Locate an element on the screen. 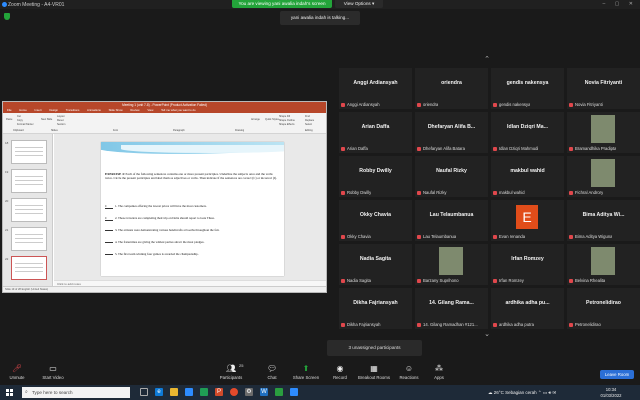 This screenshot has width=640, height=400. ribbon-shape-fill: Shape Fill is located at coordinates (284, 116).